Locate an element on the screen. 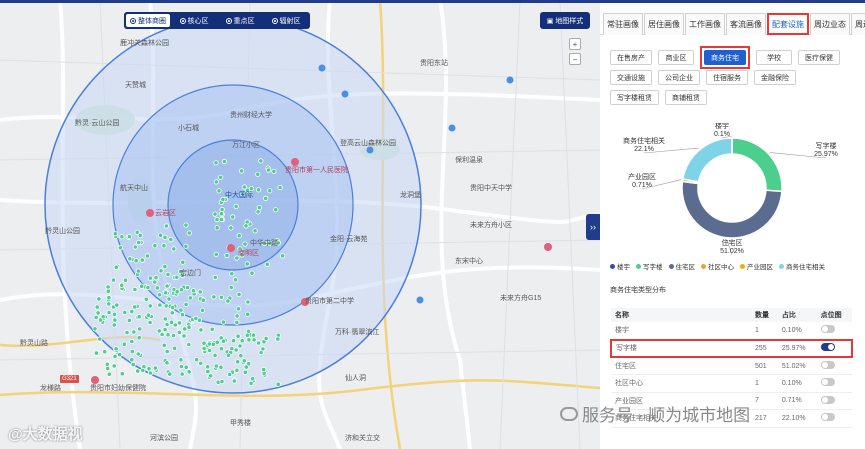  panel-tabs: 常驻画像 居住画像 工作画像 客流画像 配套设施 周边业态 周边搜索 is located at coordinates (732, 24).